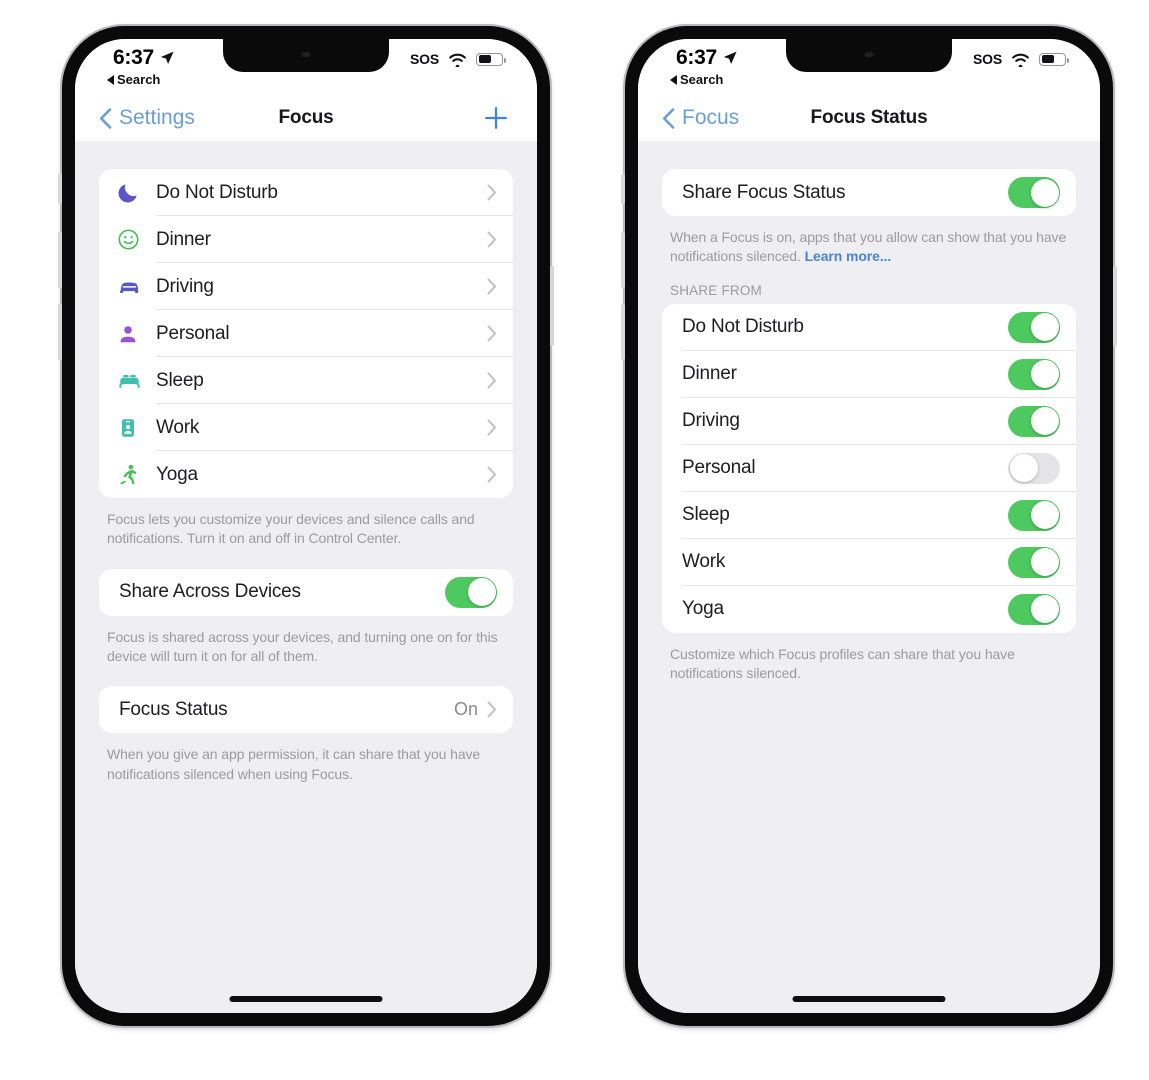 This screenshot has height=1080, width=1149. What do you see at coordinates (185, 286) in the screenshot?
I see `focus-row-label: Driving` at bounding box center [185, 286].